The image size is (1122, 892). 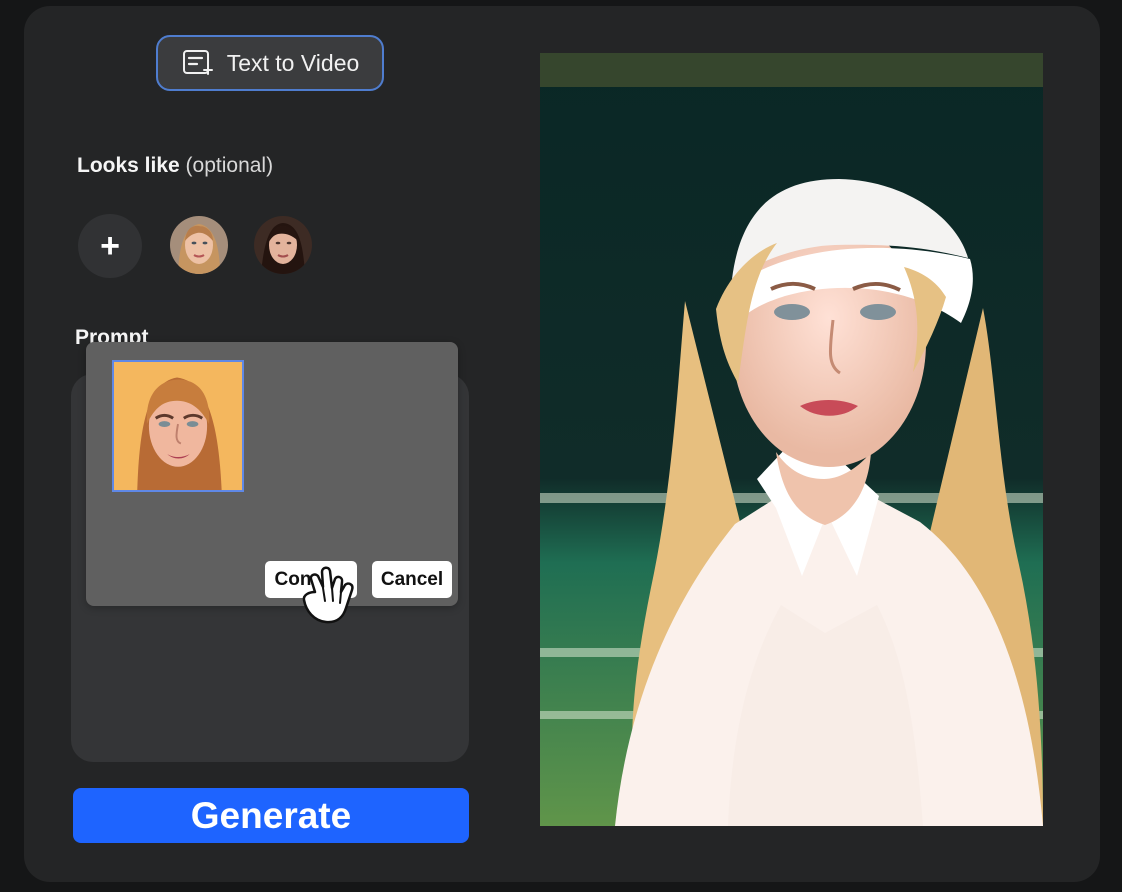 I want to click on text-to-video-button: Text to Video, so click(x=270, y=63).